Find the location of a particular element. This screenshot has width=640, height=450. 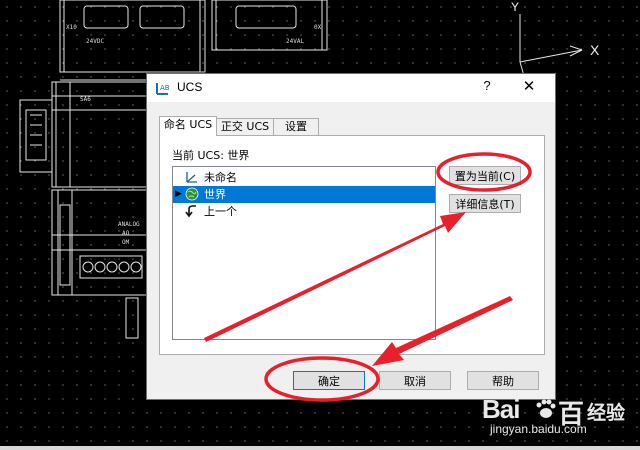

command-line-strip is located at coordinates (320, 448).